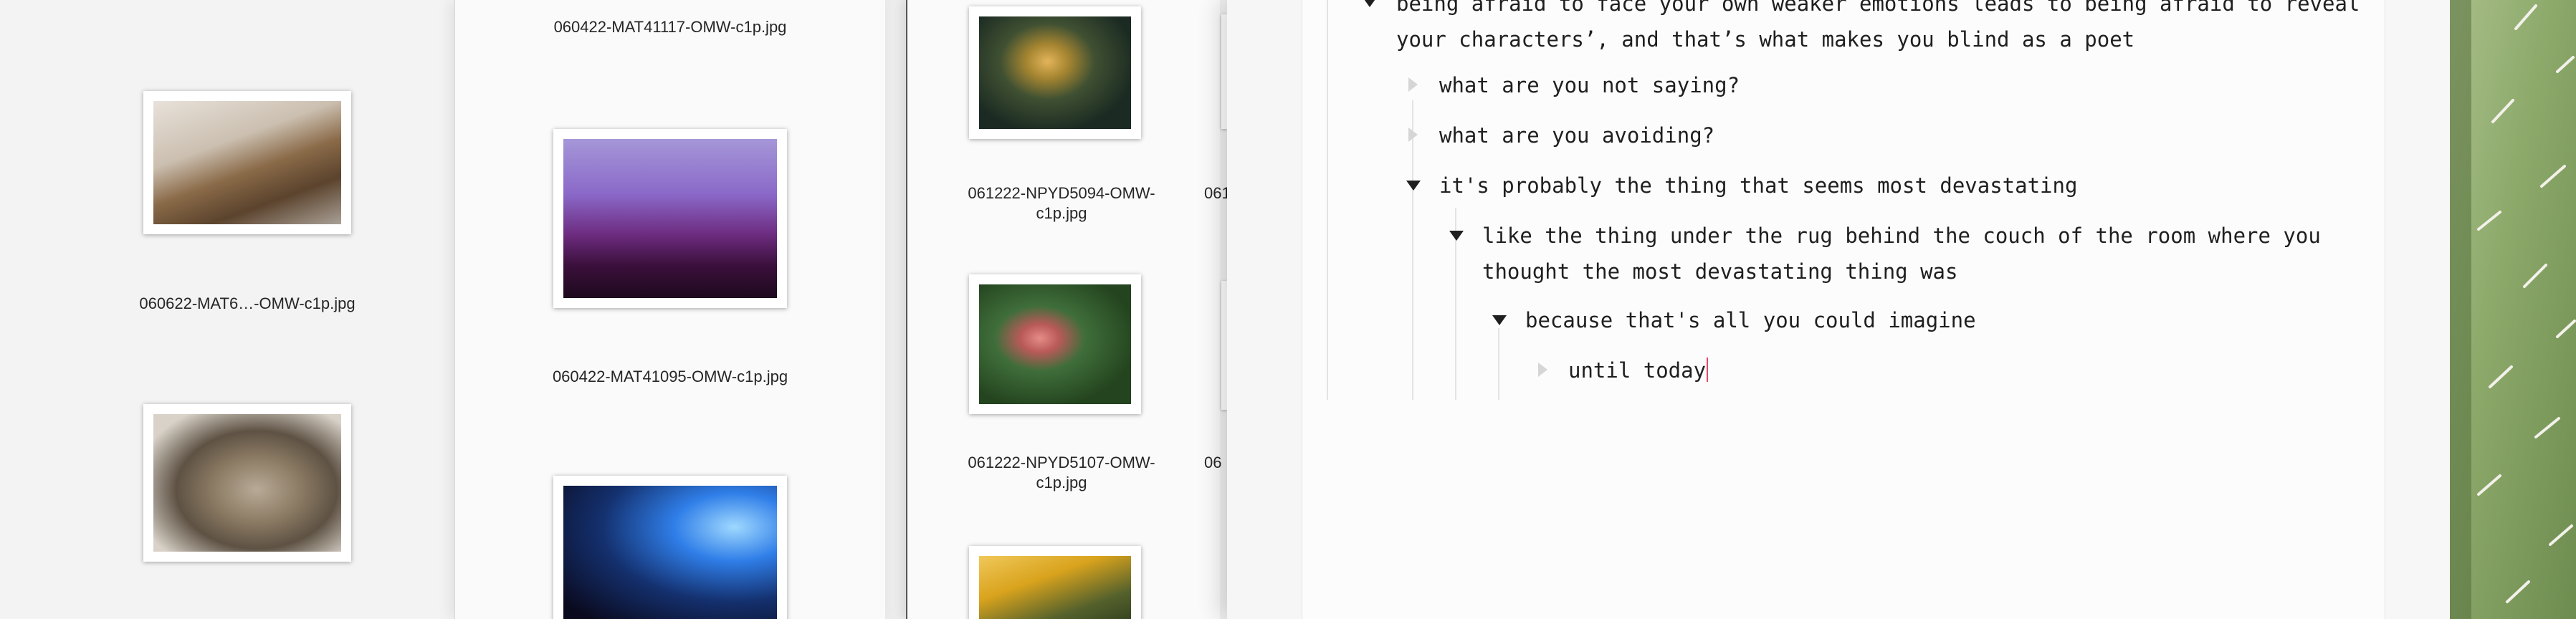 The image size is (2576, 619). What do you see at coordinates (1638, 370) in the screenshot?
I see `outline-item-text-active: until today` at bounding box center [1638, 370].